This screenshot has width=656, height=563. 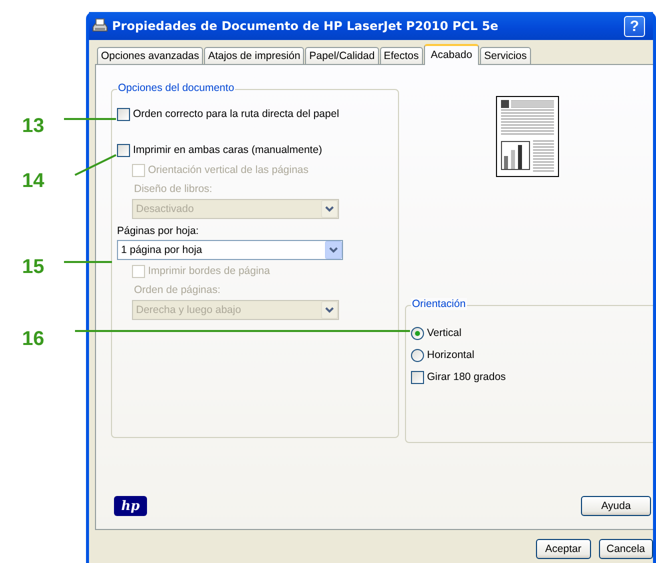 What do you see at coordinates (452, 54) in the screenshot?
I see `tab: Acabado` at bounding box center [452, 54].